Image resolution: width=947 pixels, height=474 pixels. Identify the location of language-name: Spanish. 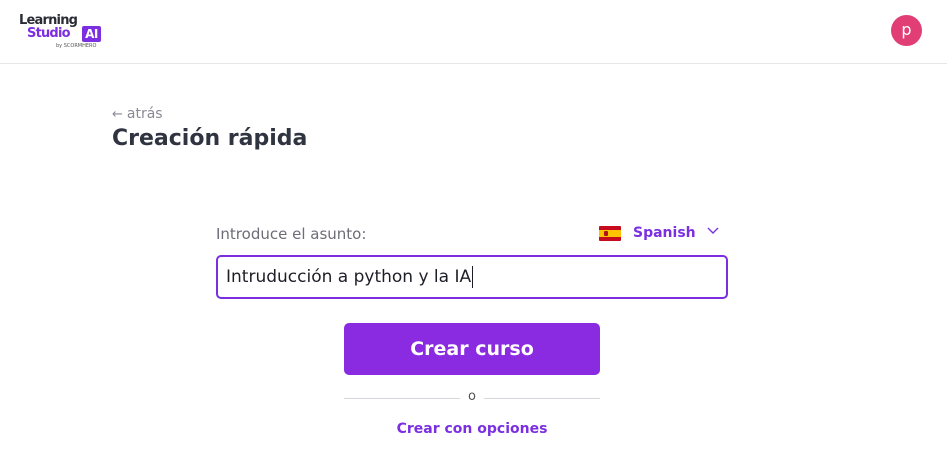
(664, 233).